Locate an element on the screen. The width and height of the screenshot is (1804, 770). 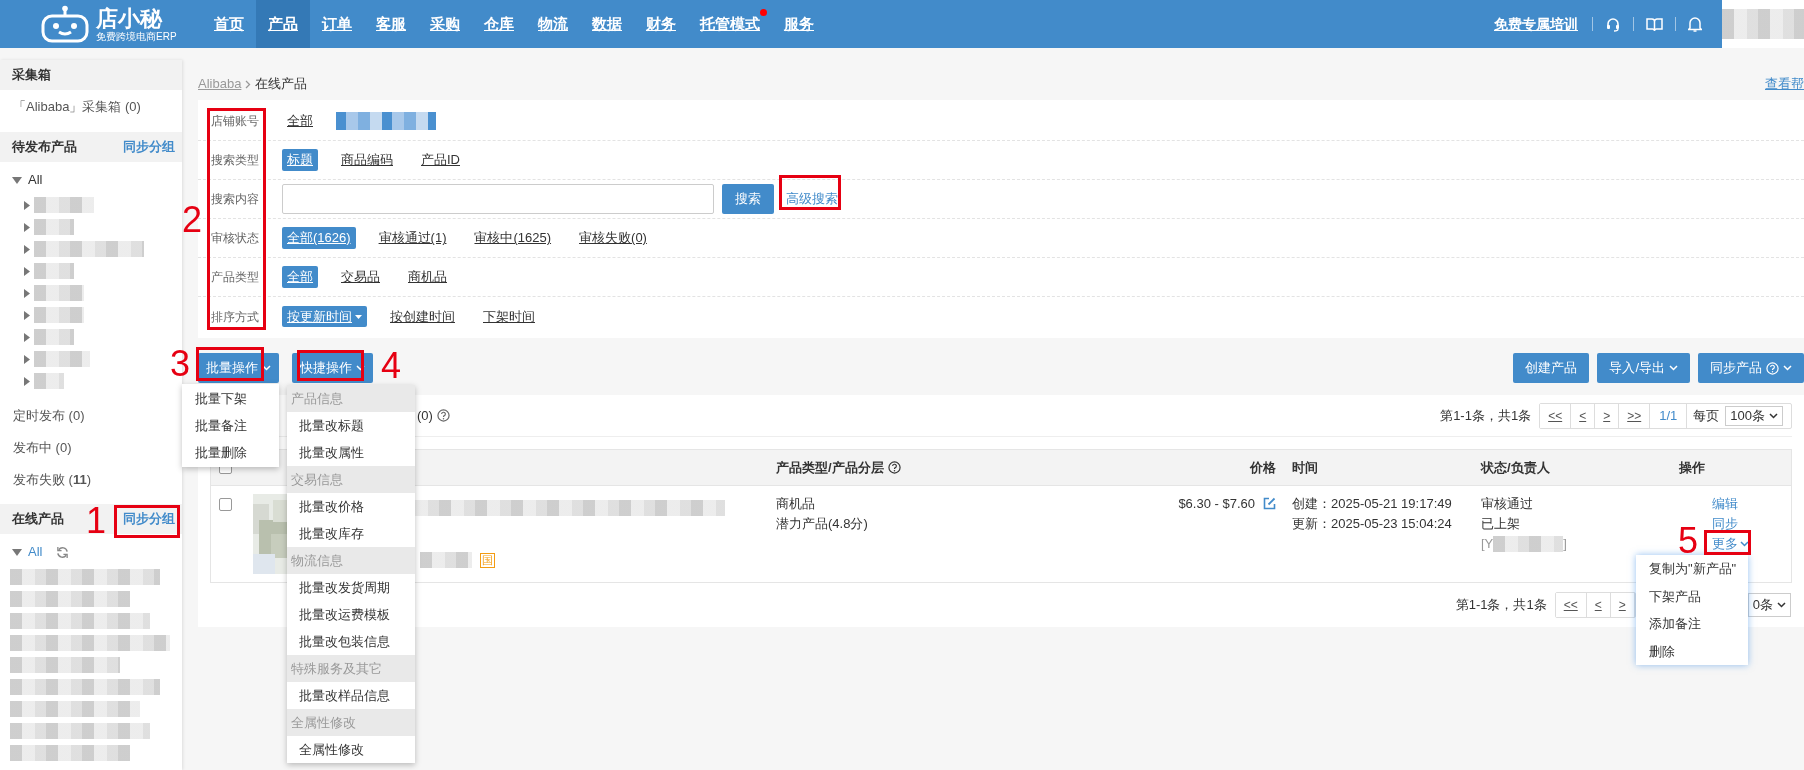
owner-text: ] is located at coordinates (1565, 544).